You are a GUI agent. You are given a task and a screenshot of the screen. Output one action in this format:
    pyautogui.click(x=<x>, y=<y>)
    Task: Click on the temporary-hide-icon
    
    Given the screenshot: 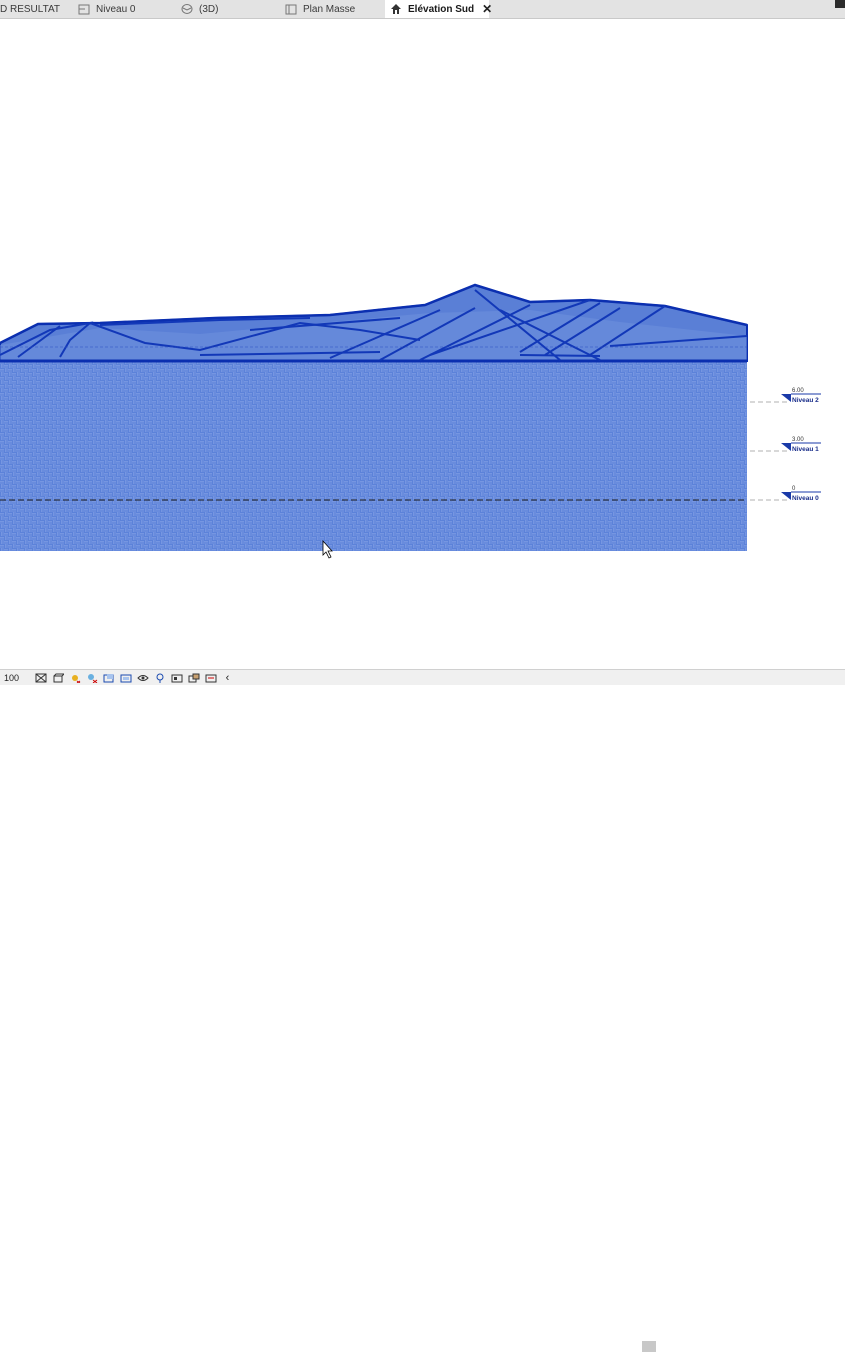 What is the action you would take?
    pyautogui.click(x=142, y=677)
    